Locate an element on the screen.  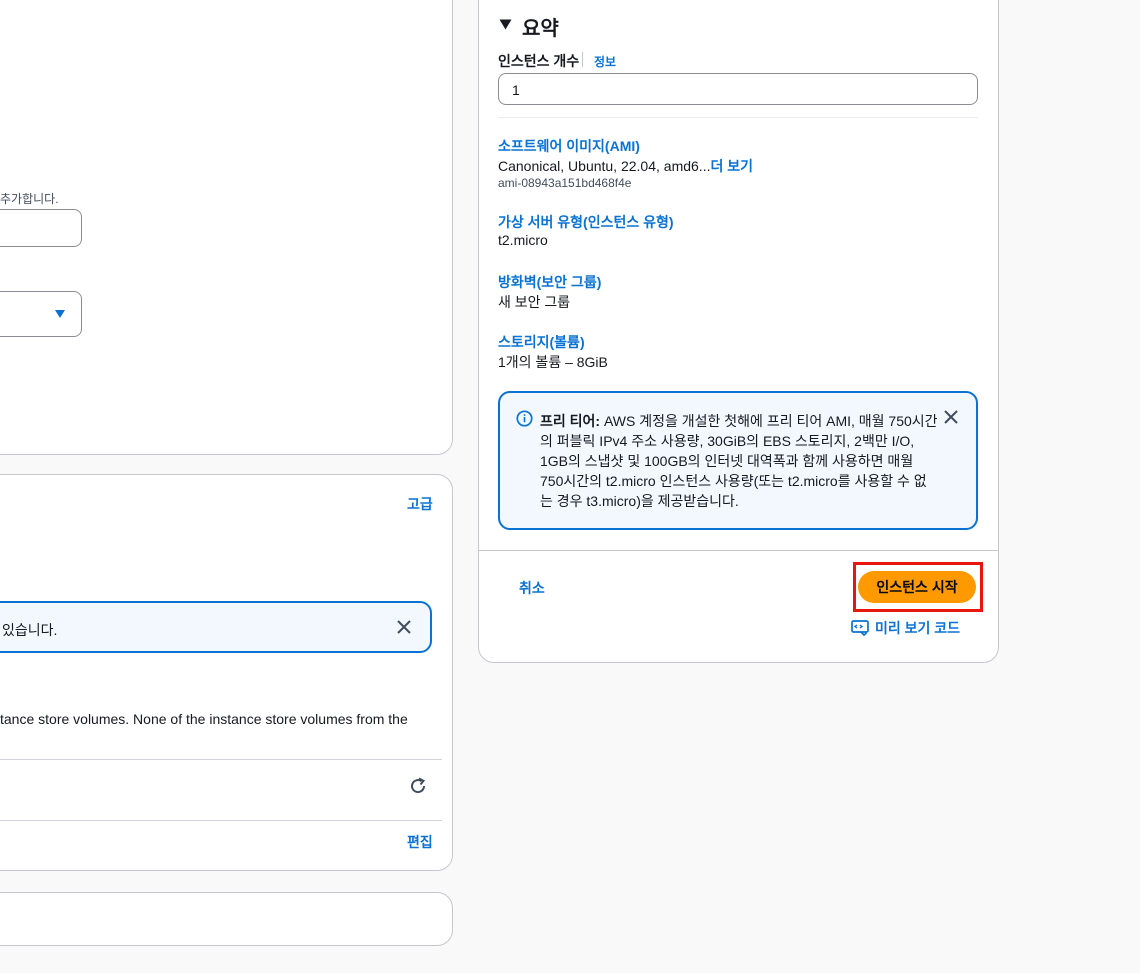
ami-value: Canonical, Ubuntu, 22.04, amd6...더 보기 is located at coordinates (625, 166).